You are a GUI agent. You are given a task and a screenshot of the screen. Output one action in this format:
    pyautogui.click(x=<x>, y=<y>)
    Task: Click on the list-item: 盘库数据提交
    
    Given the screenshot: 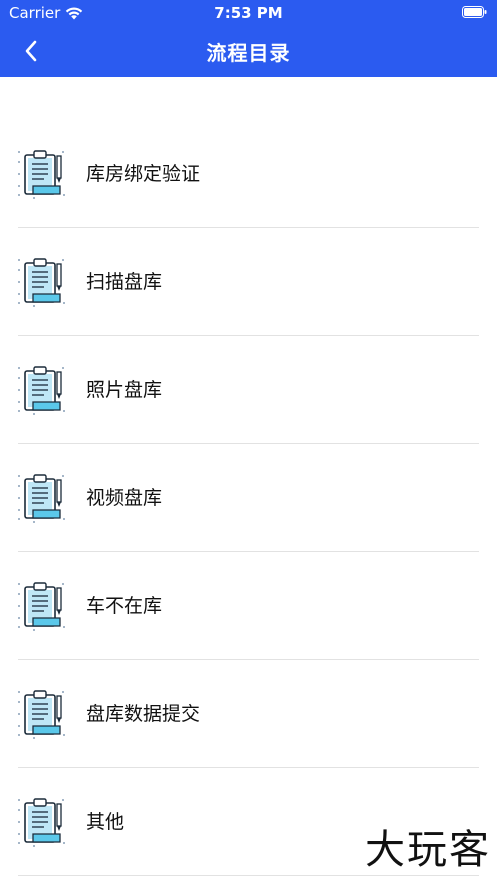 What is the action you would take?
    pyautogui.click(x=248, y=714)
    